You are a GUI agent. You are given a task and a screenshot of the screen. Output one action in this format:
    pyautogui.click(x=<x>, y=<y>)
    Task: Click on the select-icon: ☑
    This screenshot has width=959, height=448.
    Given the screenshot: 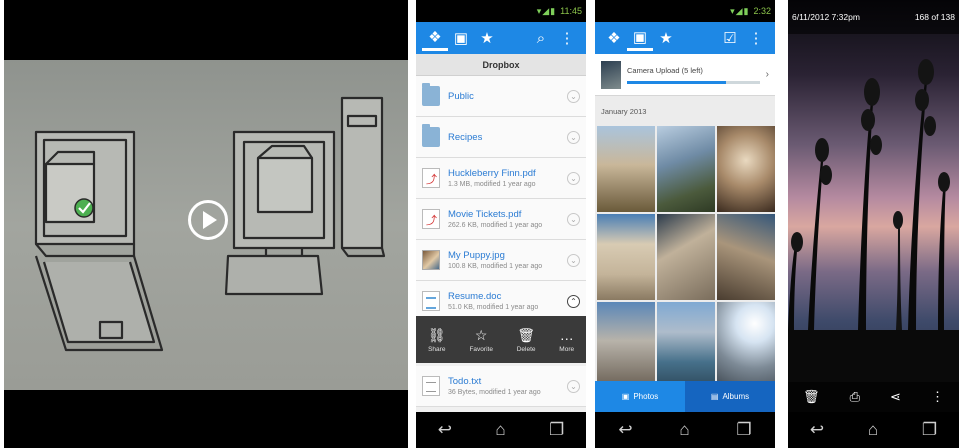 What is the action you would take?
    pyautogui.click(x=730, y=38)
    